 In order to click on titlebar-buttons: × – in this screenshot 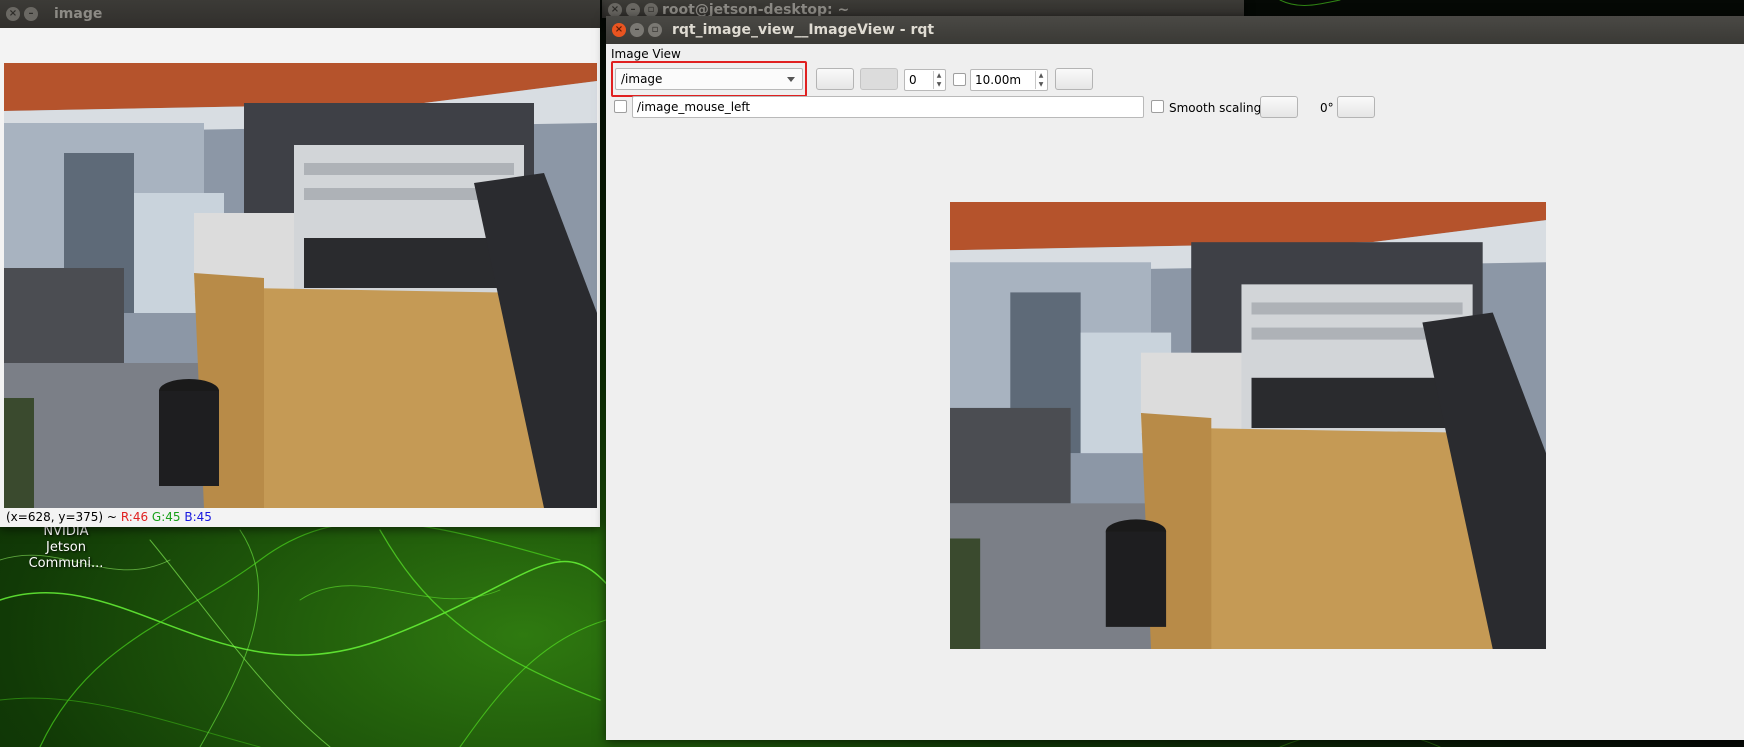, I will do `click(22, 14)`.